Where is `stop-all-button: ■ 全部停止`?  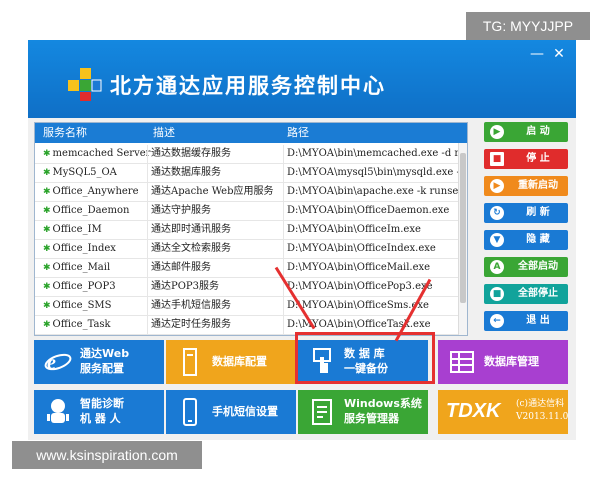
stop-all-button: ■ 全部停止 is located at coordinates (526, 294).